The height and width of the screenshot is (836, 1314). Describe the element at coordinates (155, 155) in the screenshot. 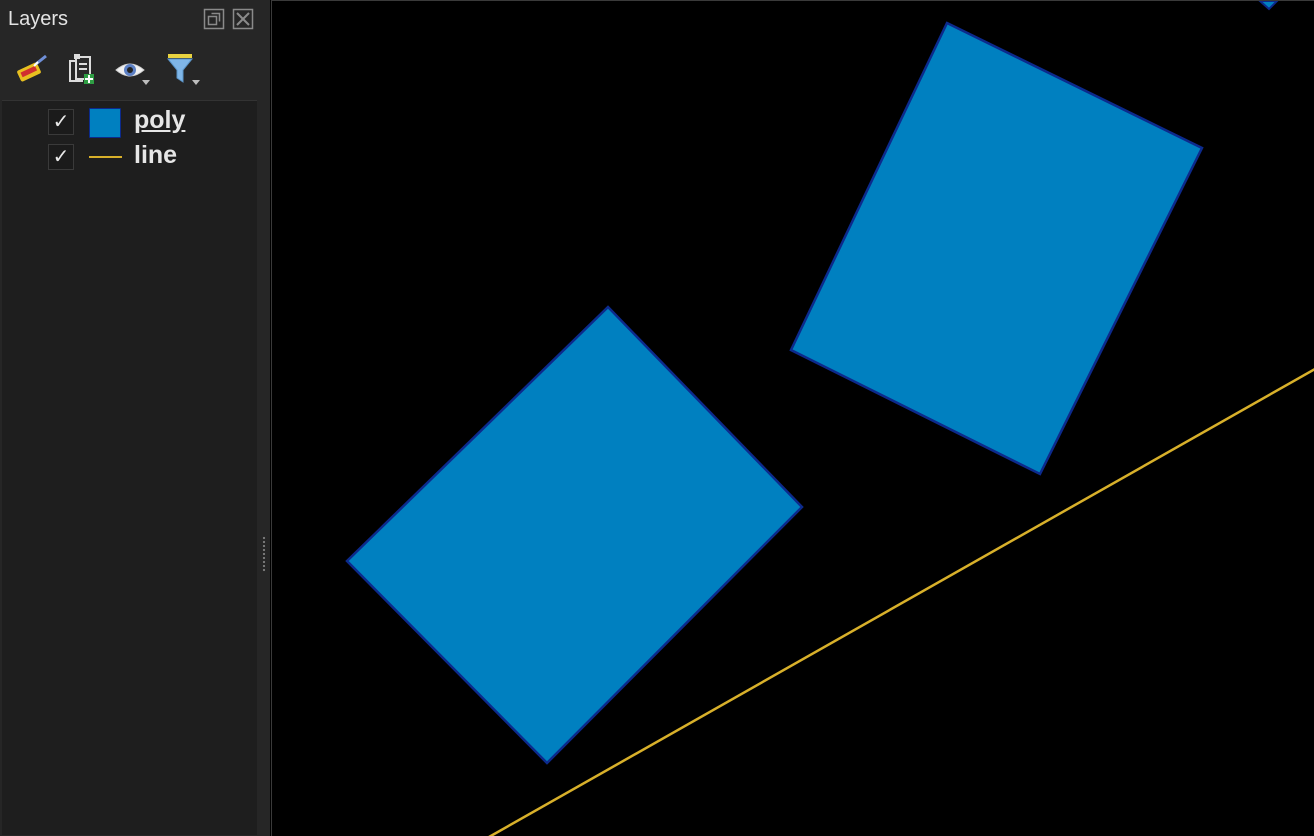

I see `layer-name: line` at that location.